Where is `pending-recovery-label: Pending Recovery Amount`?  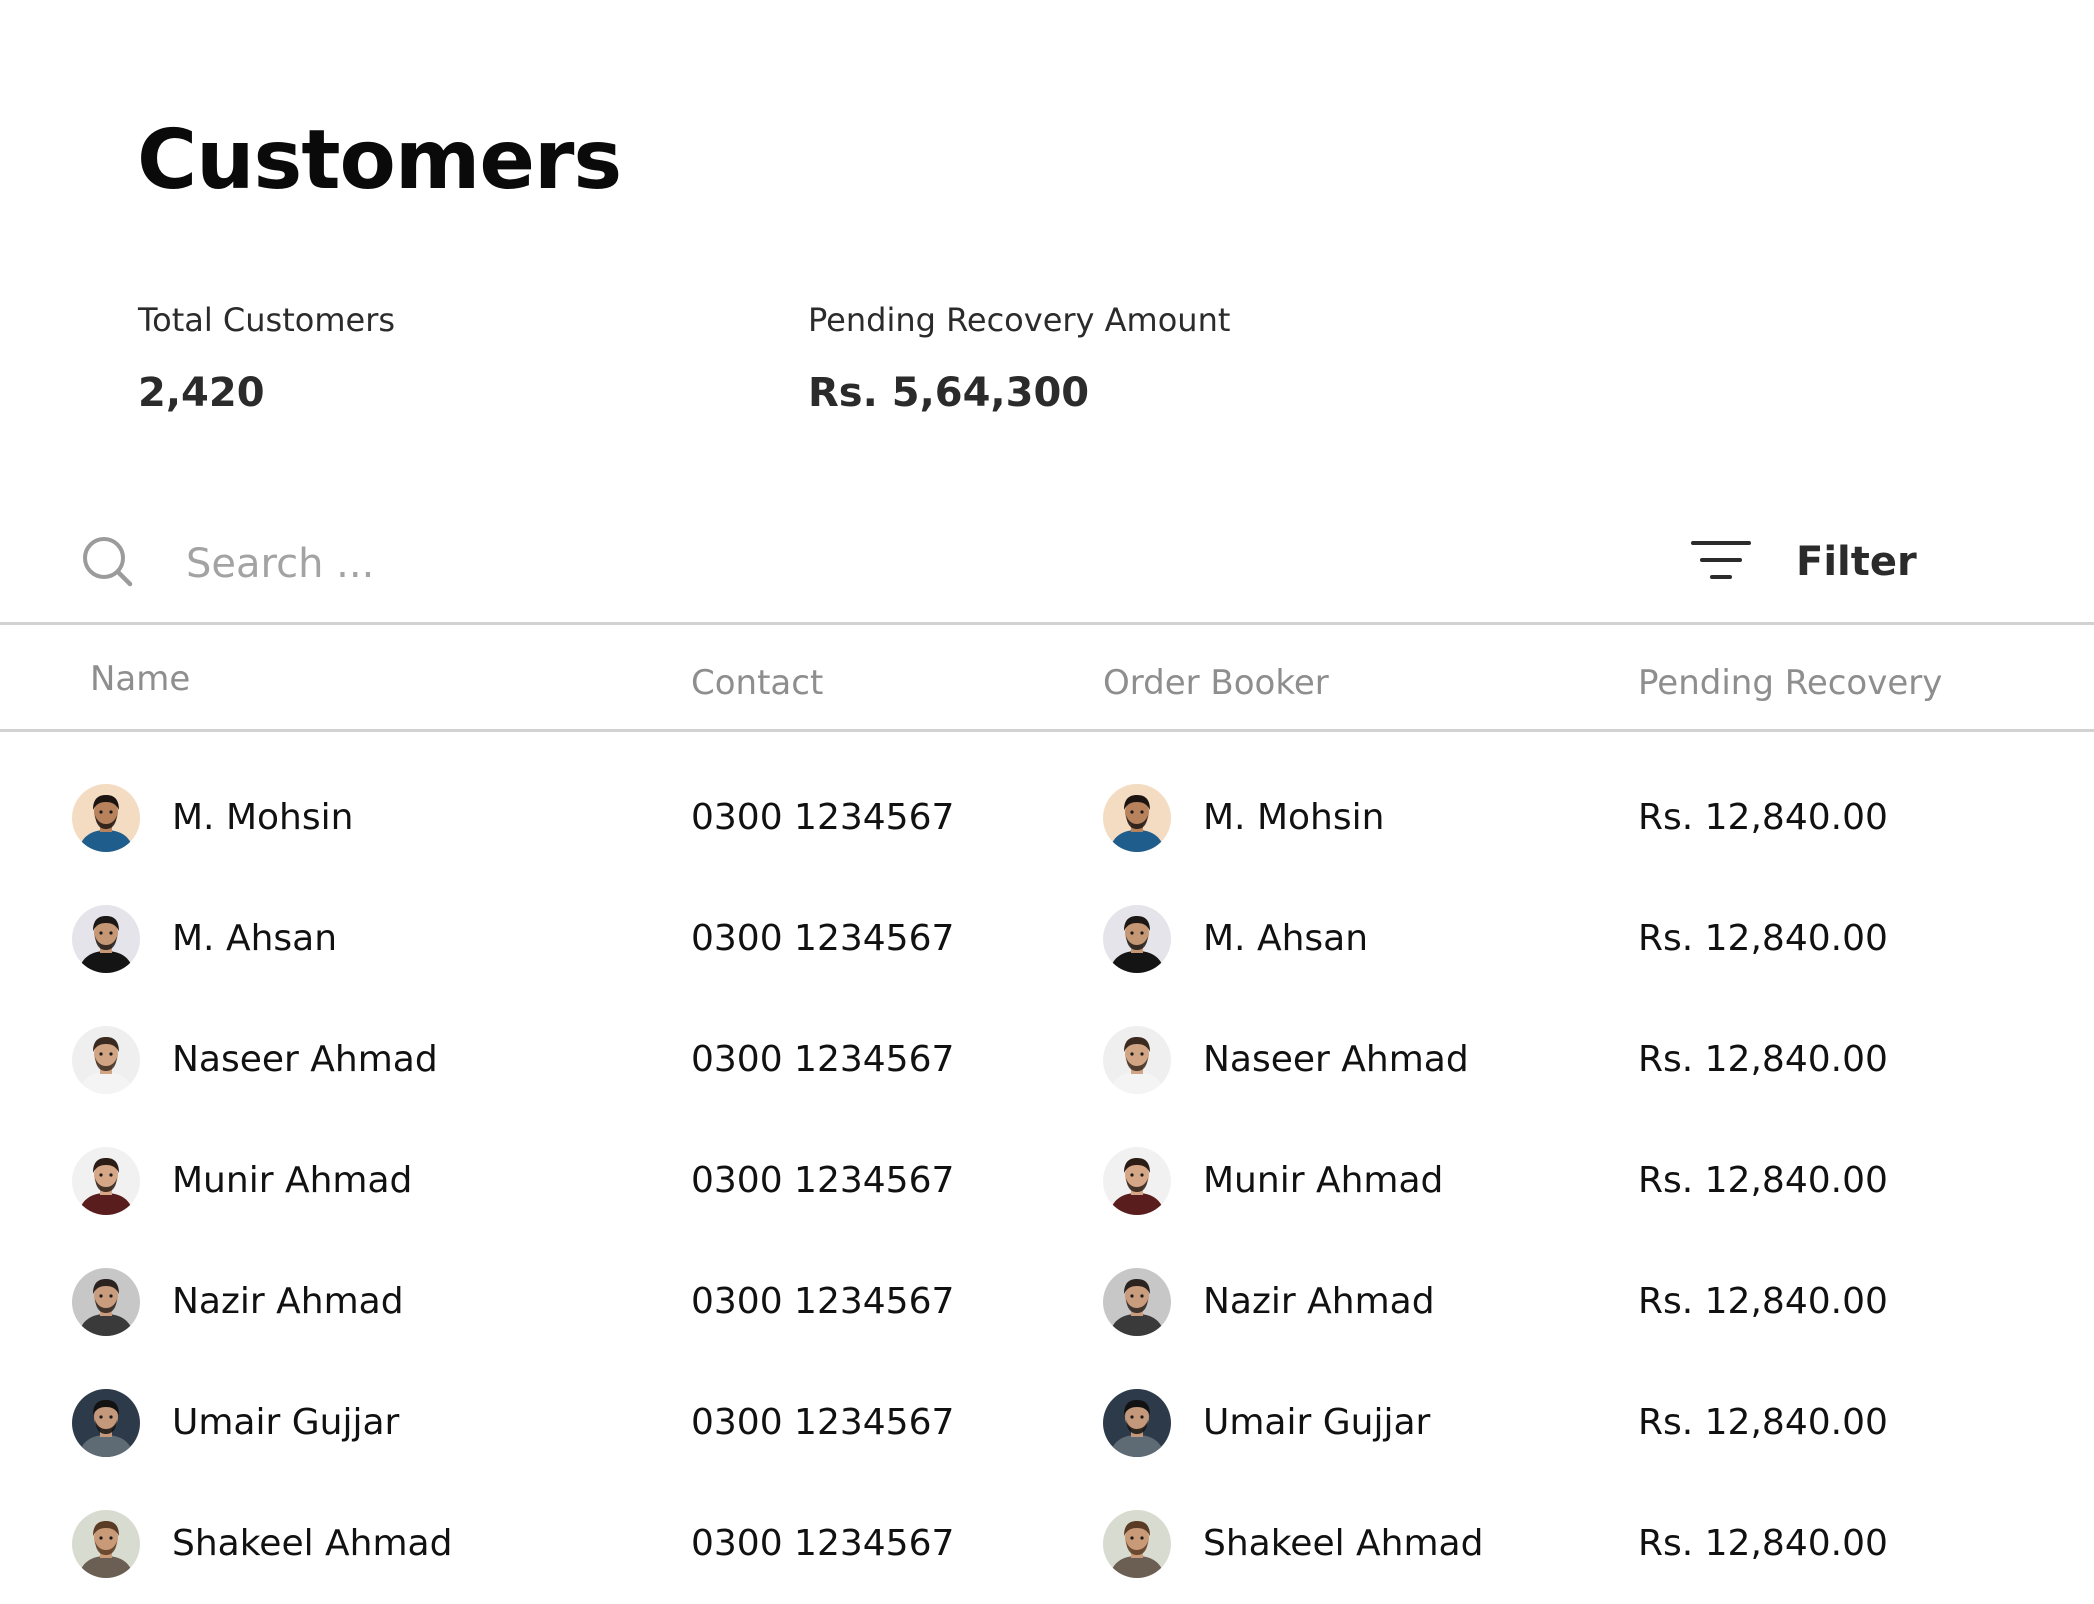
pending-recovery-label: Pending Recovery Amount is located at coordinates (1019, 320).